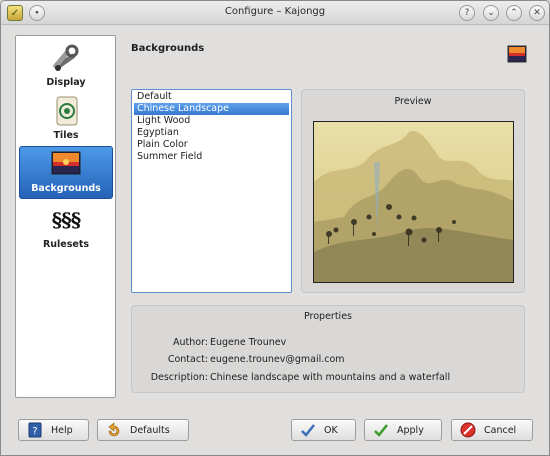 The image size is (550, 456). I want to click on list-item: Light Wood, so click(211, 121).